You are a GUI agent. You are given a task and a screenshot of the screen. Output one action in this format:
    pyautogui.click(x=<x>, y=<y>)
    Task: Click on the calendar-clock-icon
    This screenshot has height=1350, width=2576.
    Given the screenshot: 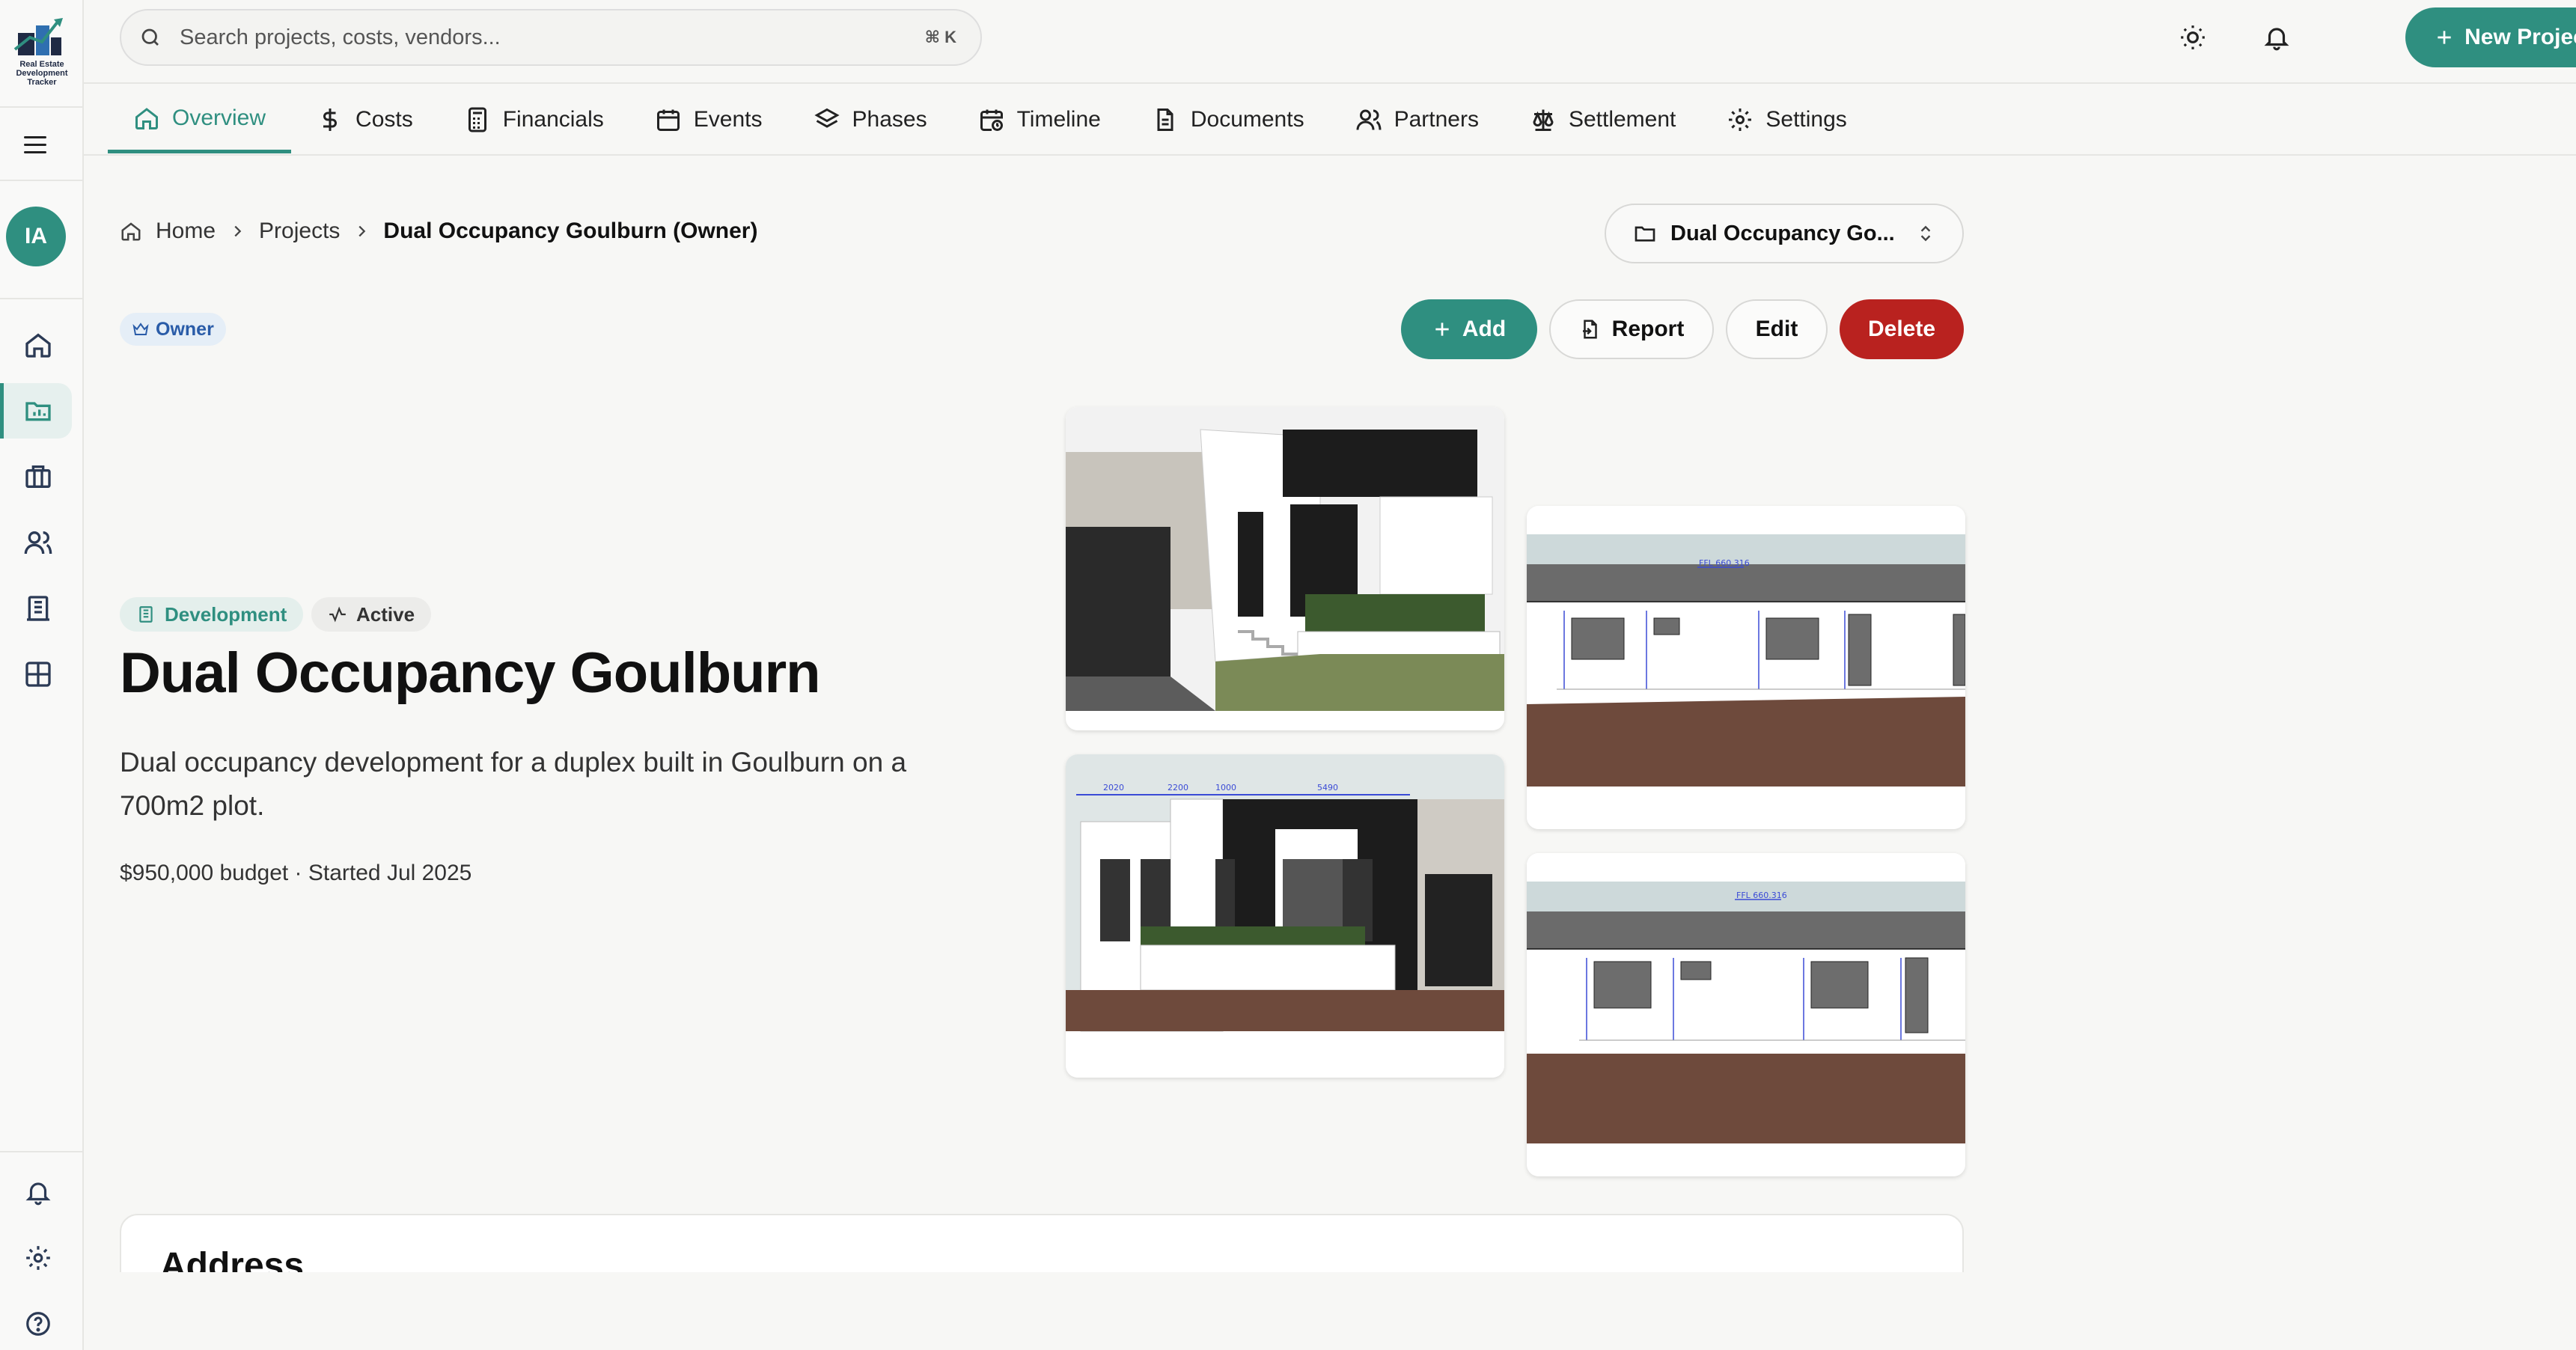 What is the action you would take?
    pyautogui.click(x=991, y=120)
    